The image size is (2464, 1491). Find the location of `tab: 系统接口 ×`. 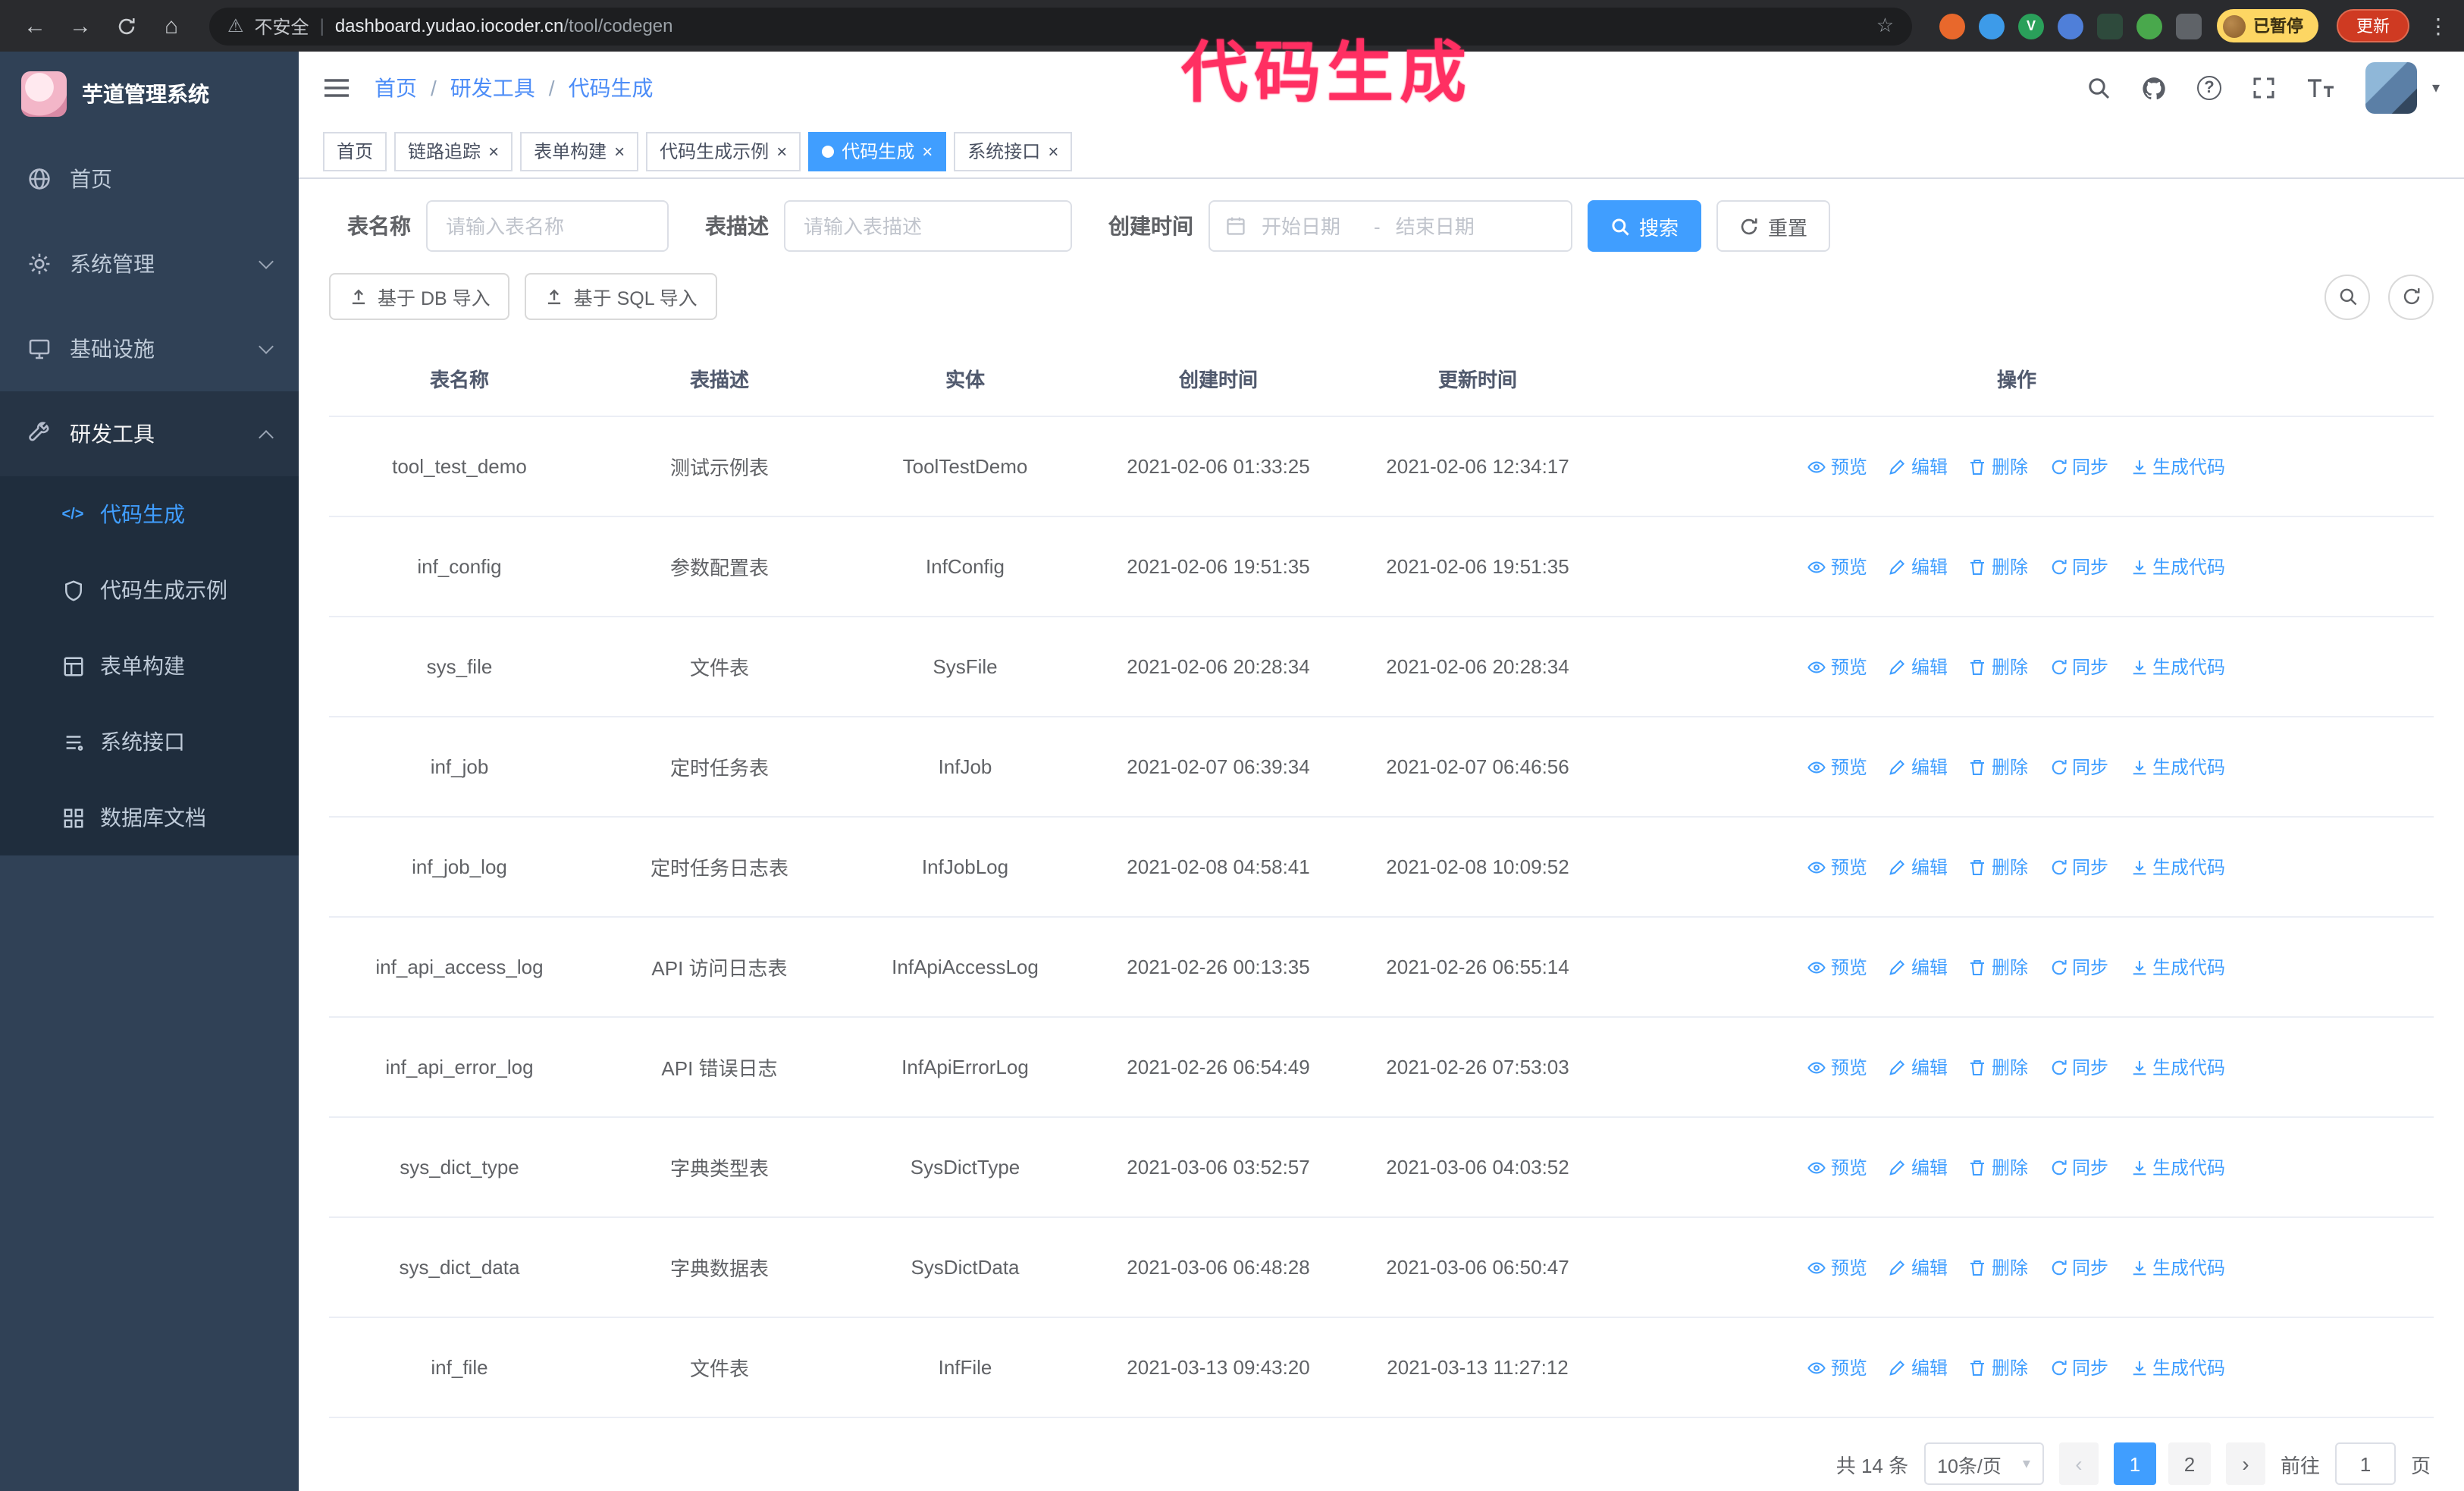

tab: 系统接口 × is located at coordinates (1014, 151).